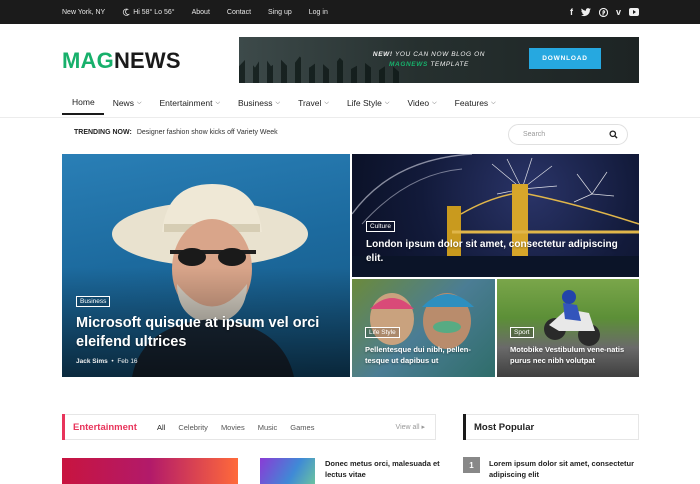 The height and width of the screenshot is (484, 700). Describe the element at coordinates (93, 301) in the screenshot. I see `category-tag-business: Business` at that location.